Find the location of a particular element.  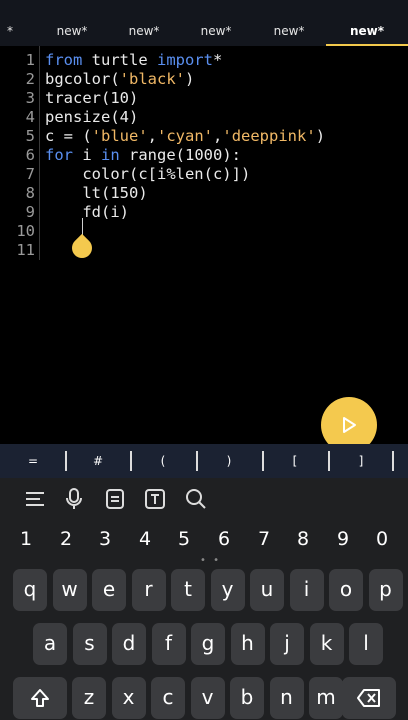

shift-key is located at coordinates (40, 698).